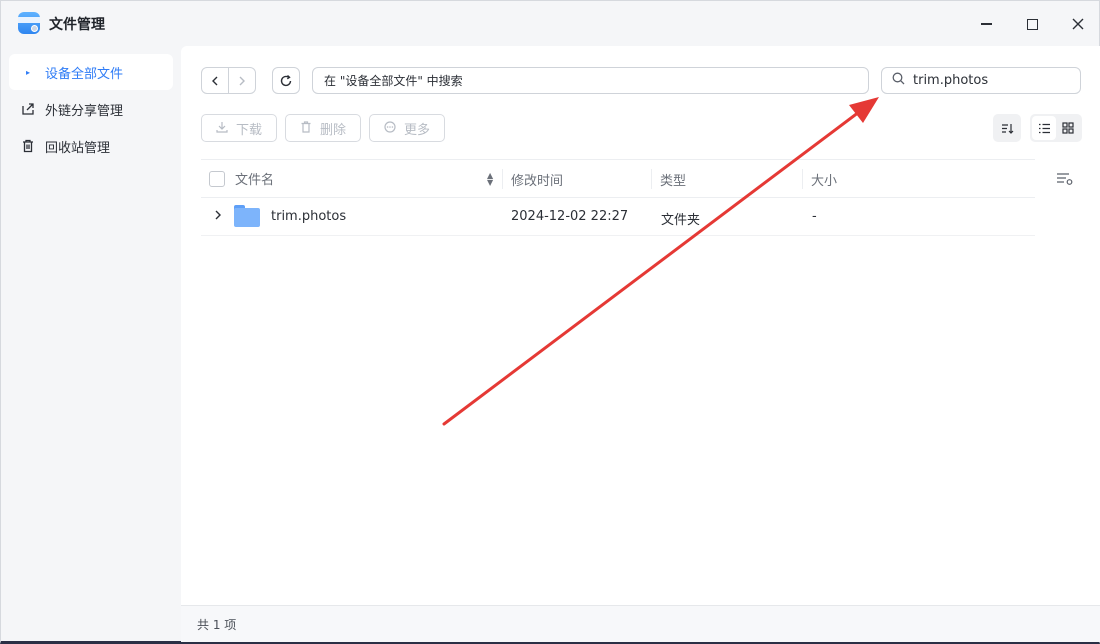  I want to click on view-toggle, so click(1056, 128).